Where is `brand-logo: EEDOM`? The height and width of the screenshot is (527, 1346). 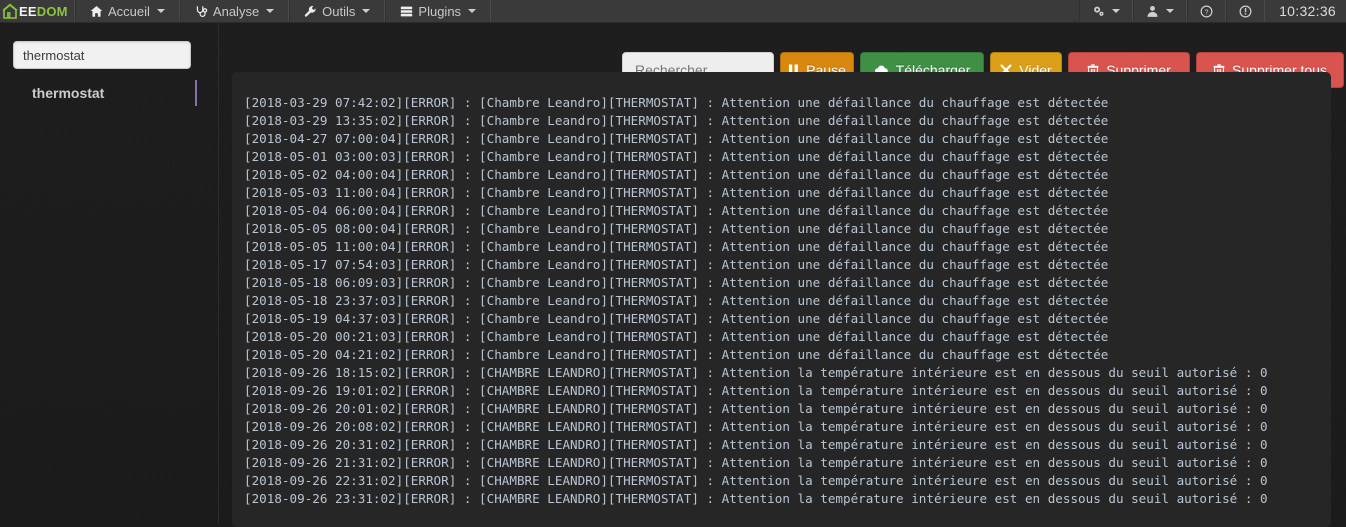 brand-logo: EEDOM is located at coordinates (37, 11).